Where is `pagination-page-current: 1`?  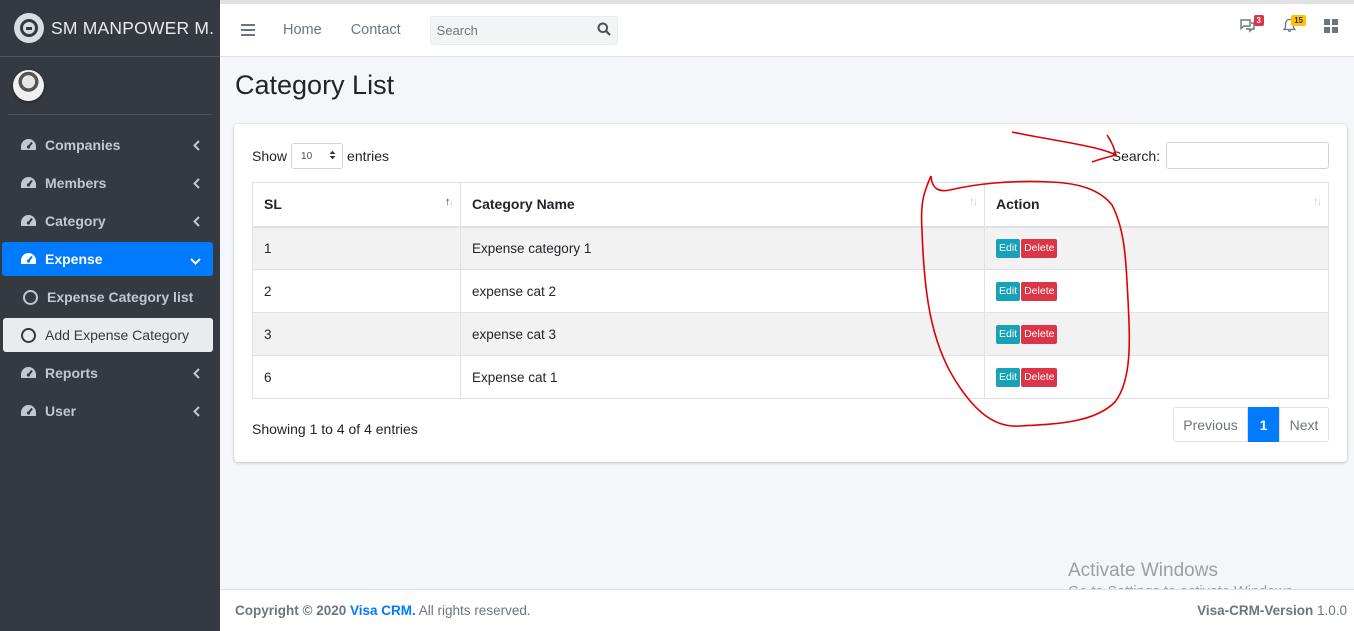
pagination-page-current: 1 is located at coordinates (1263, 424).